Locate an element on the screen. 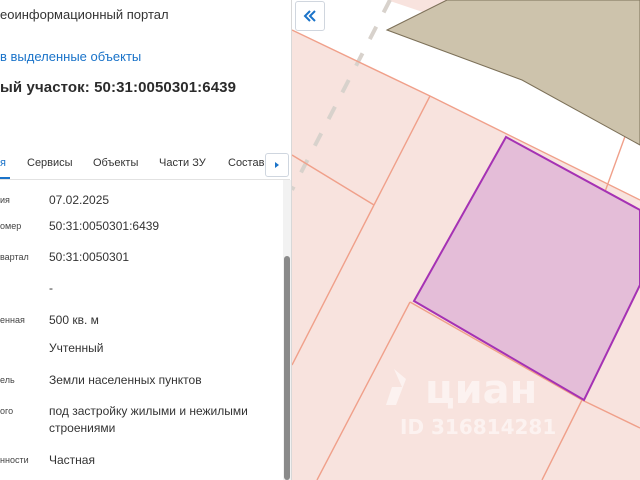  tab-services: Сервисы is located at coordinates (50, 163).